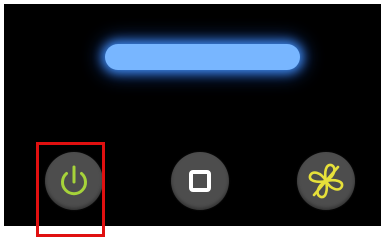  I want to click on fan-off-icon, so click(326, 181).